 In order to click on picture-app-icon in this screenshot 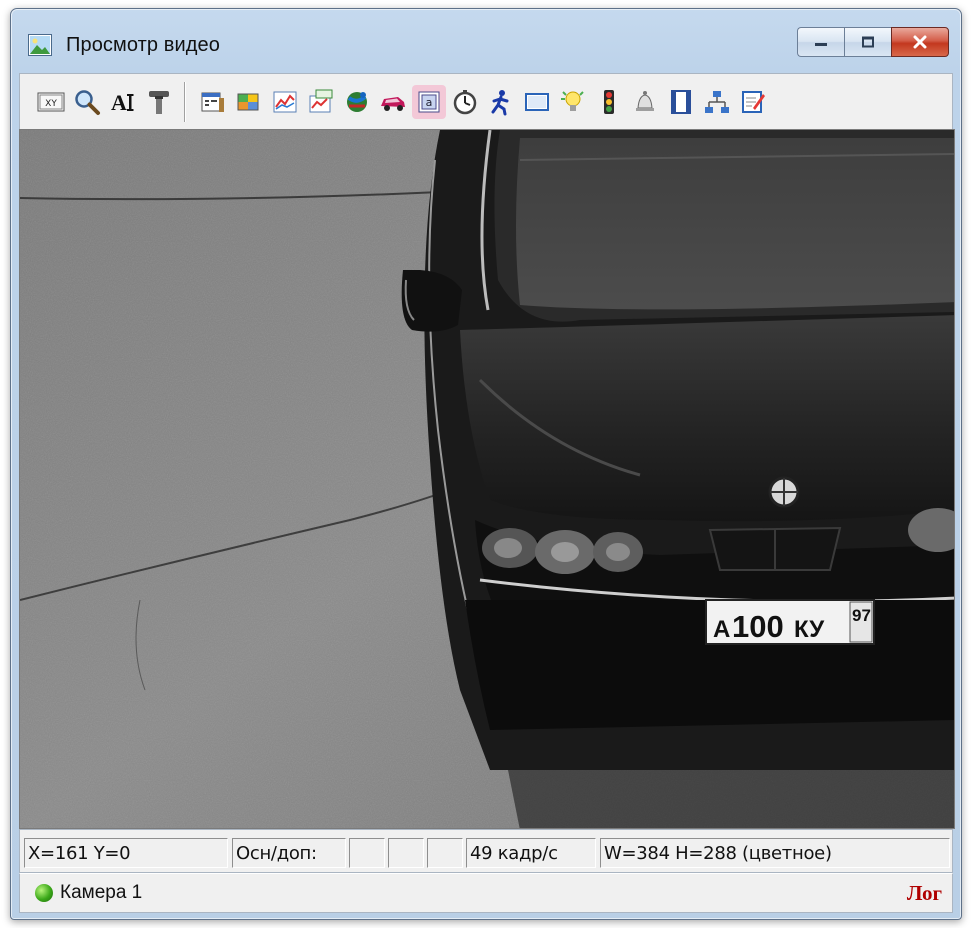, I will do `click(40, 45)`.